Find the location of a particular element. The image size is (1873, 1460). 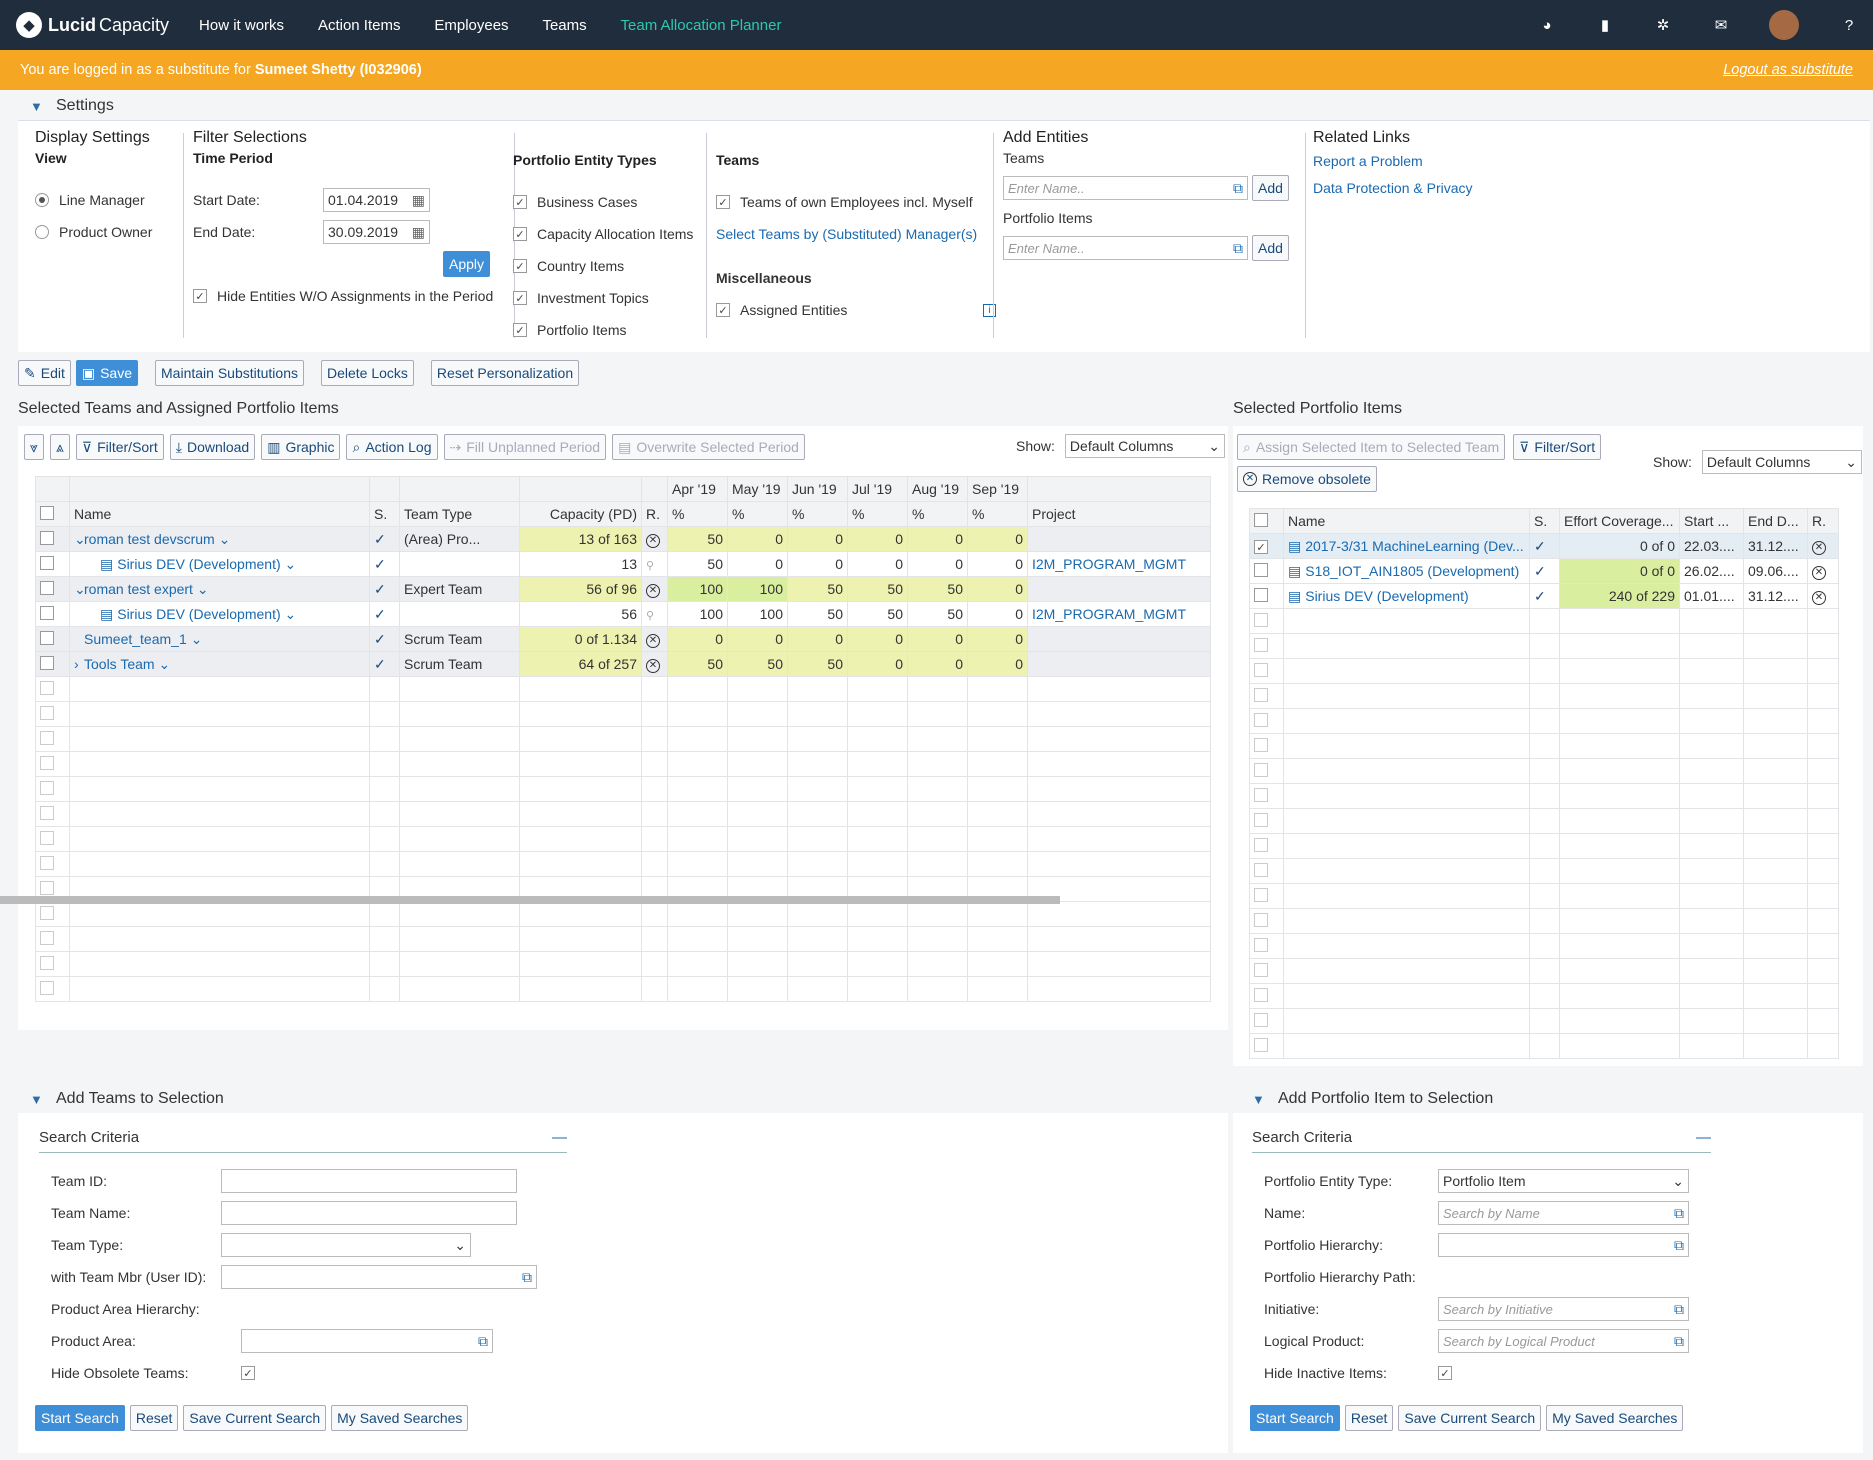

calendar-icon: ▦ is located at coordinates (418, 232).